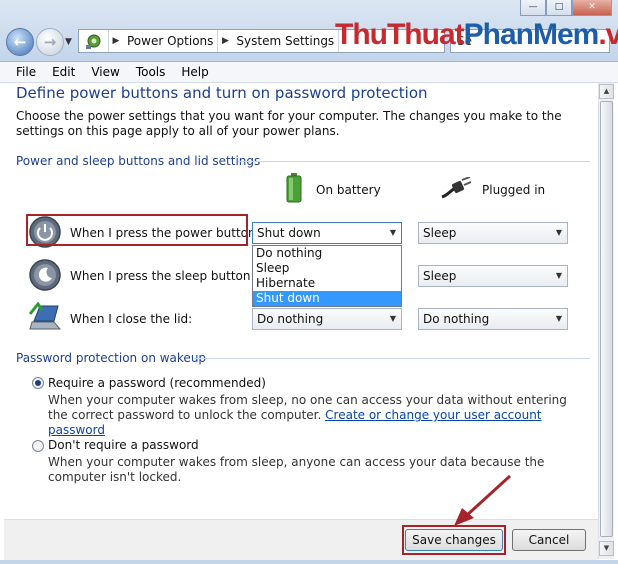  What do you see at coordinates (45, 318) in the screenshot?
I see `laptop-lid-icon` at bounding box center [45, 318].